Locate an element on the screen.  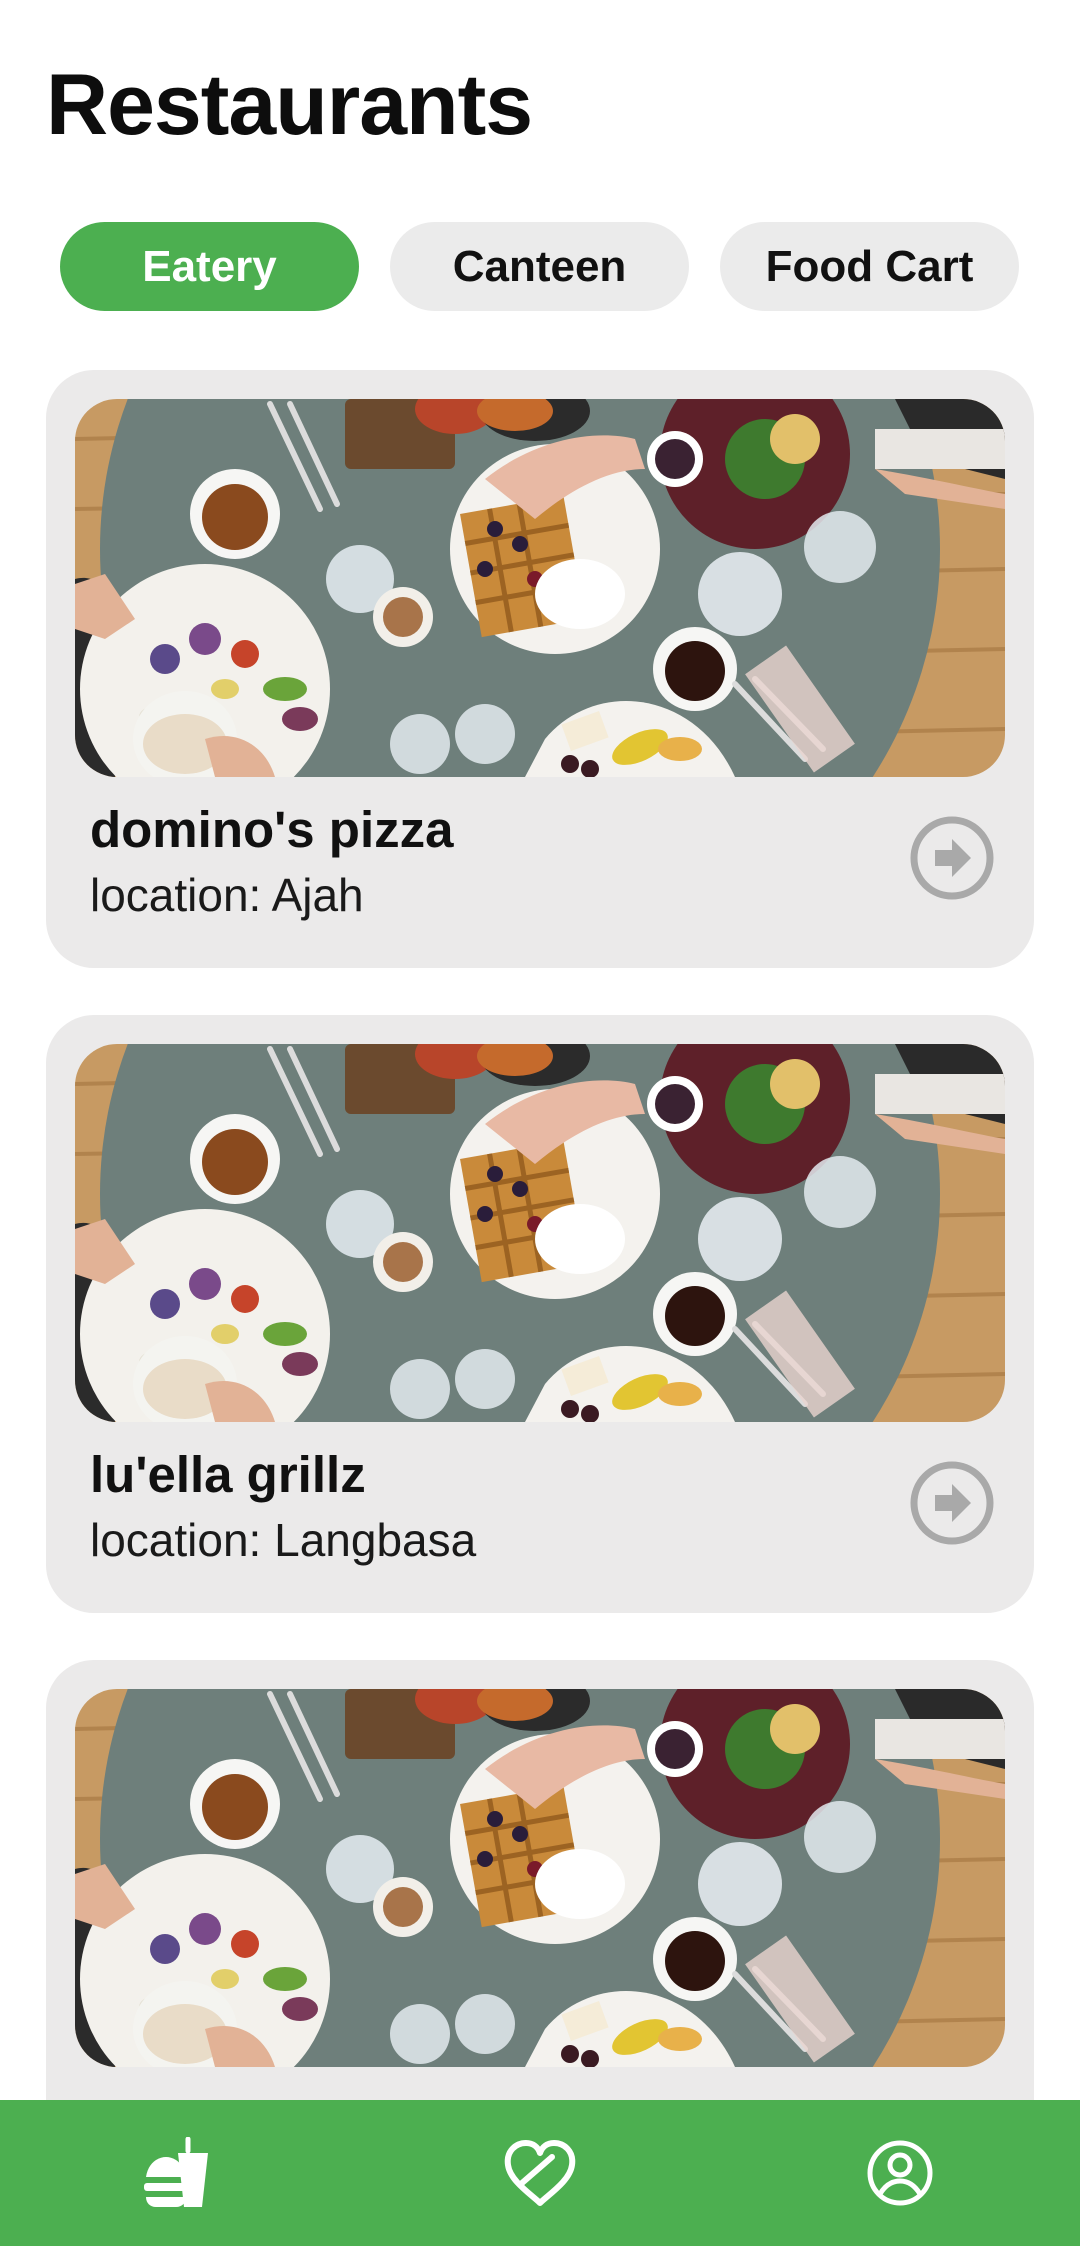
nav-favorites-button is located at coordinates (540, 2173).